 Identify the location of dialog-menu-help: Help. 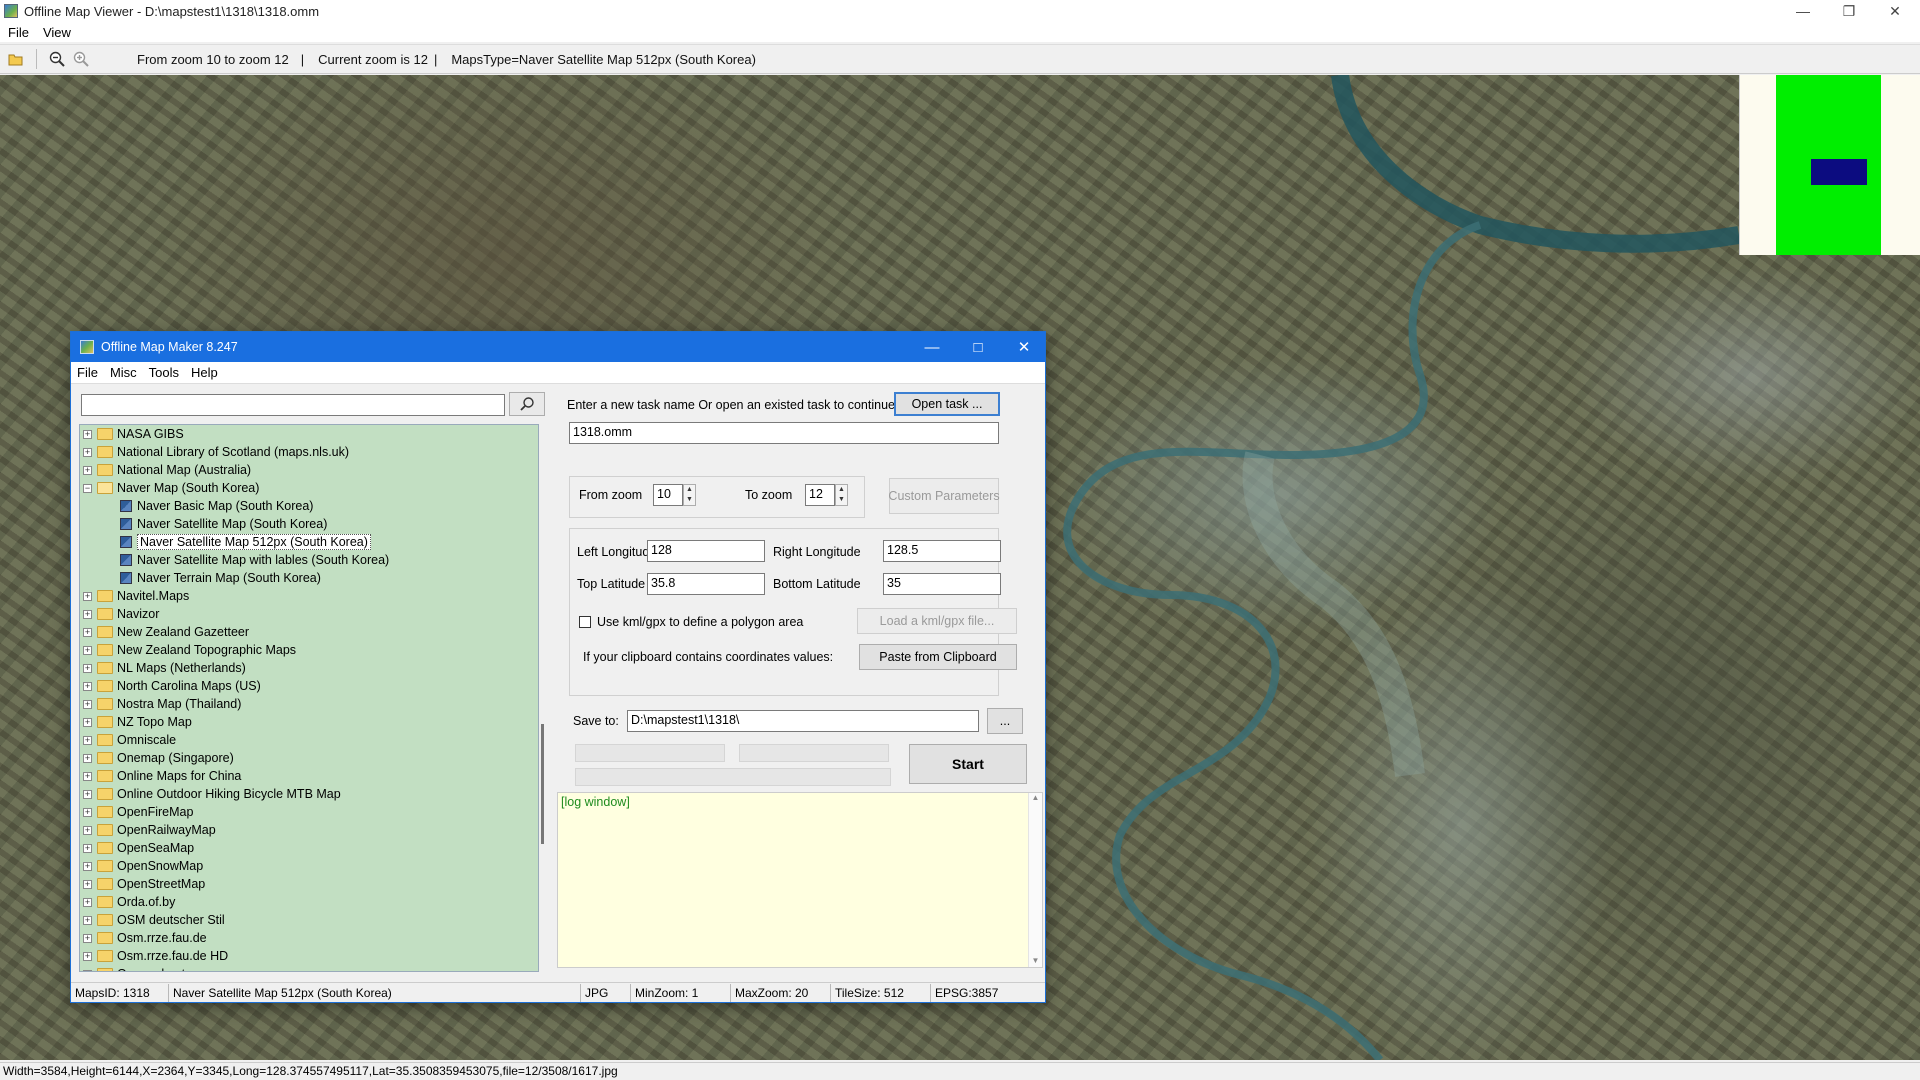
(204, 372).